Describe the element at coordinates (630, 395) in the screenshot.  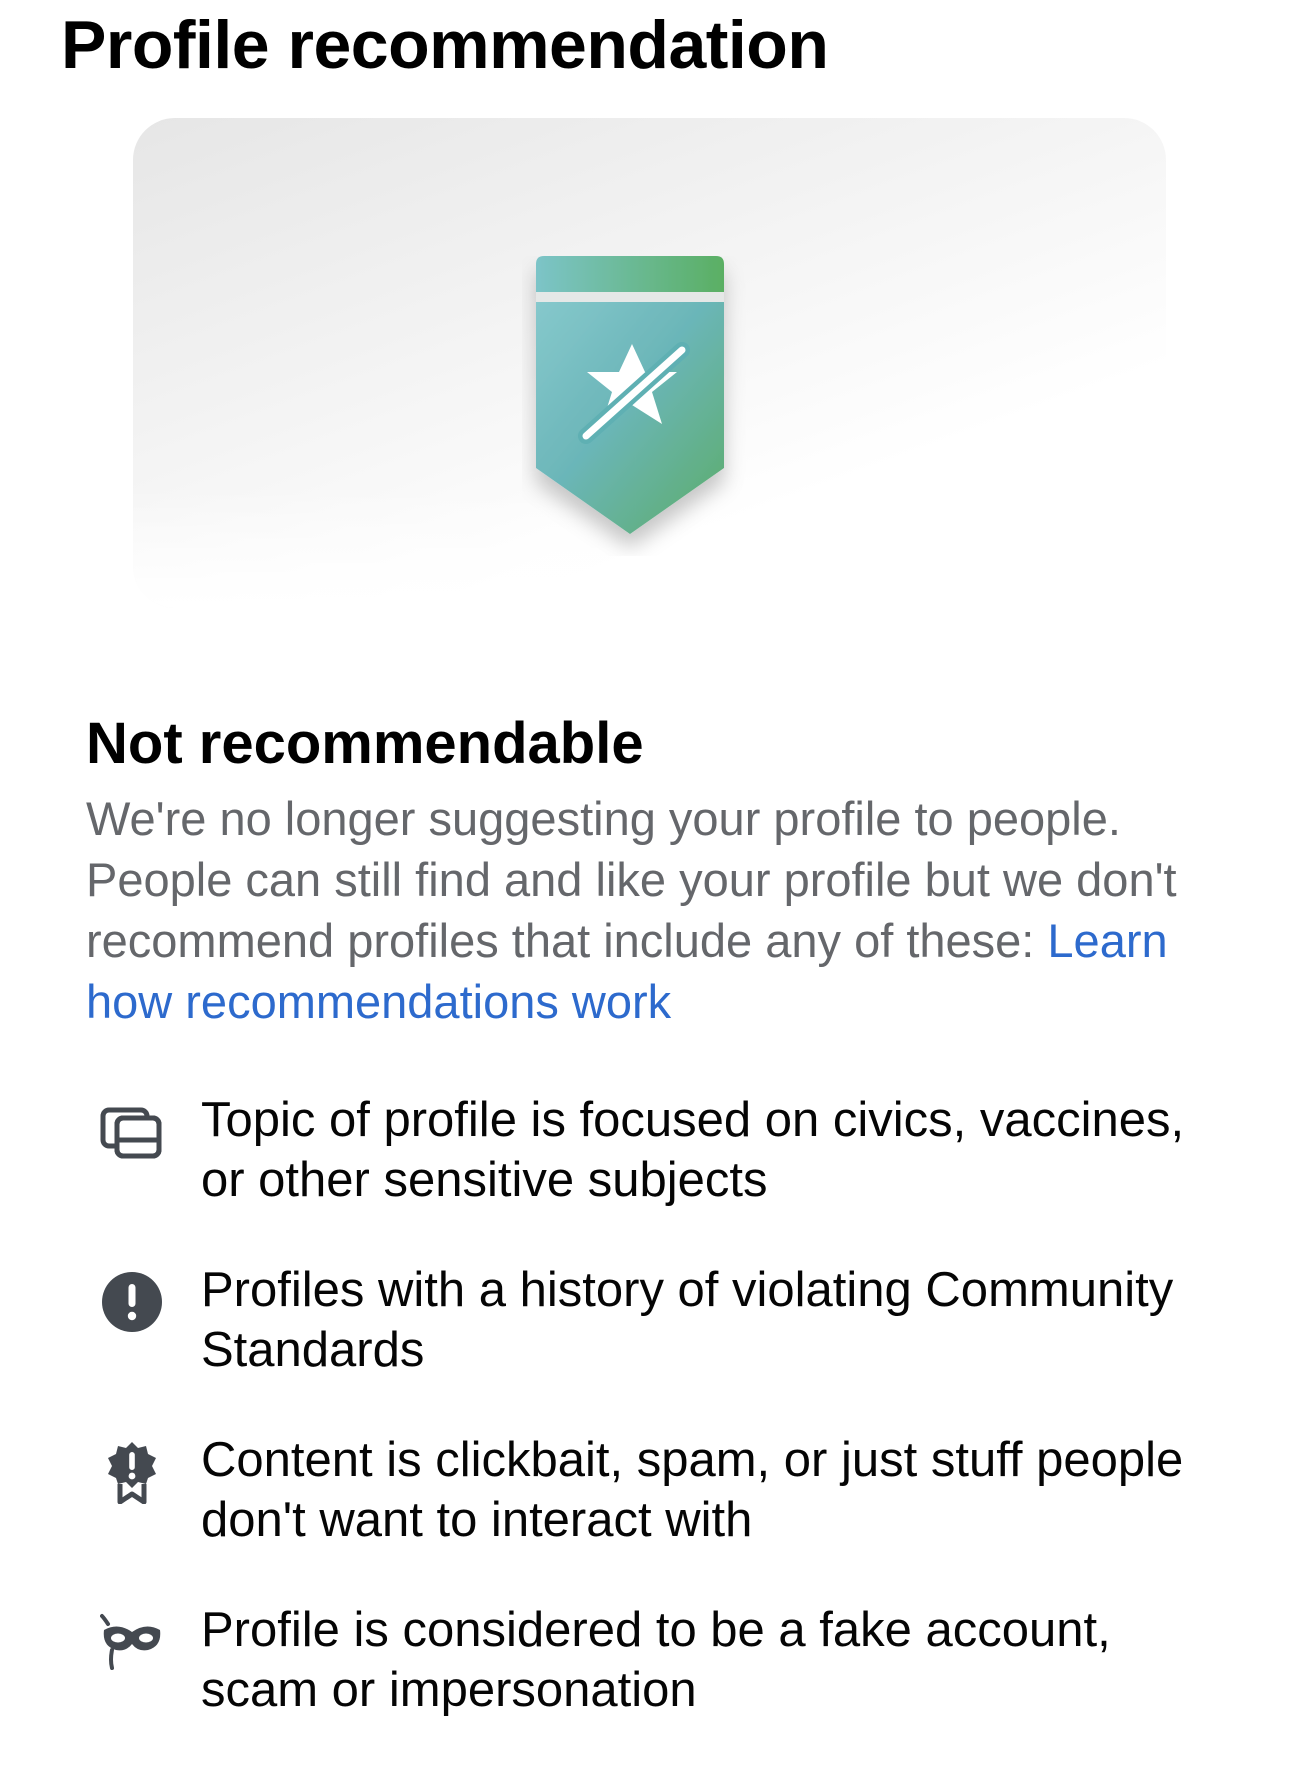
I see `recommendation-off-badge-icon` at that location.